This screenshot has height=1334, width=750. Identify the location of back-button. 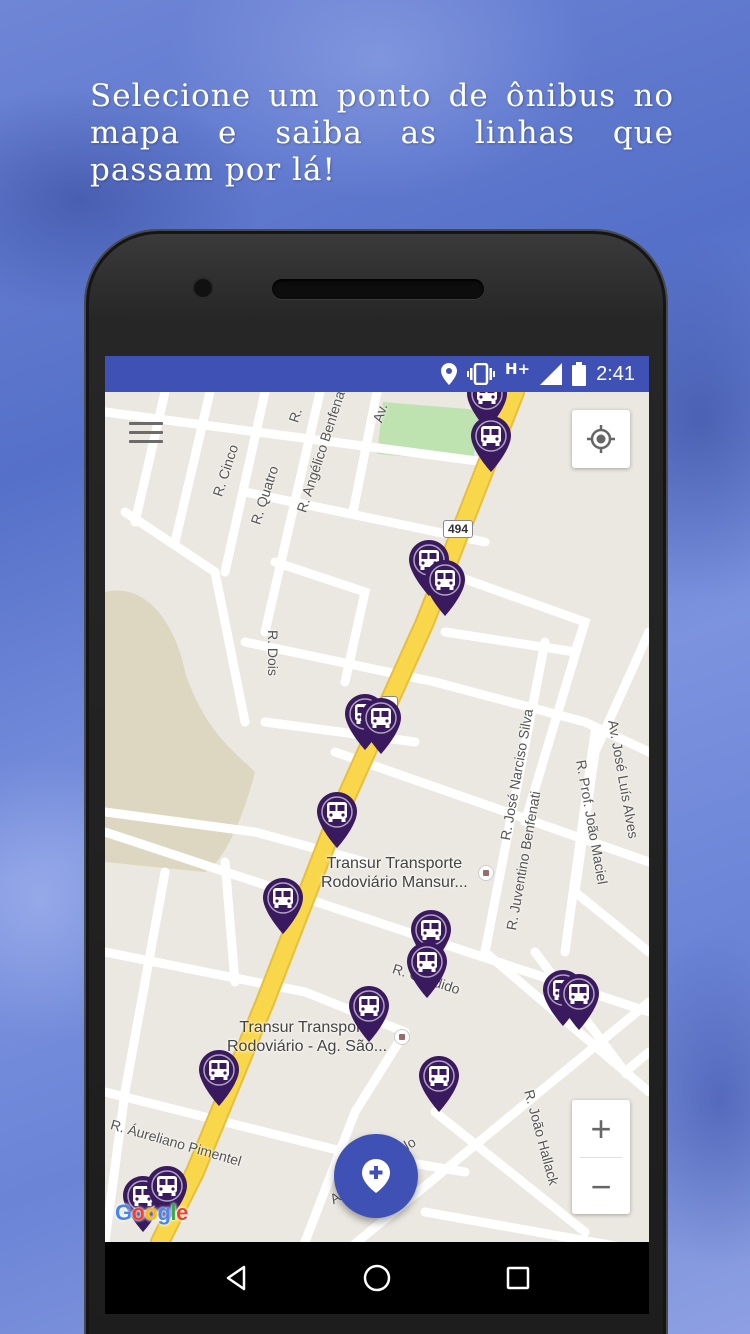
(236, 1278).